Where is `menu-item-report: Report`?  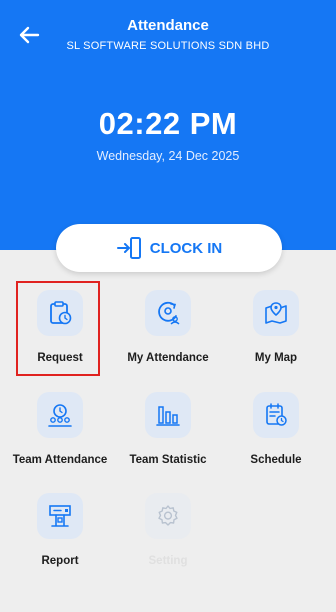
menu-item-report: Report is located at coordinates (60, 538).